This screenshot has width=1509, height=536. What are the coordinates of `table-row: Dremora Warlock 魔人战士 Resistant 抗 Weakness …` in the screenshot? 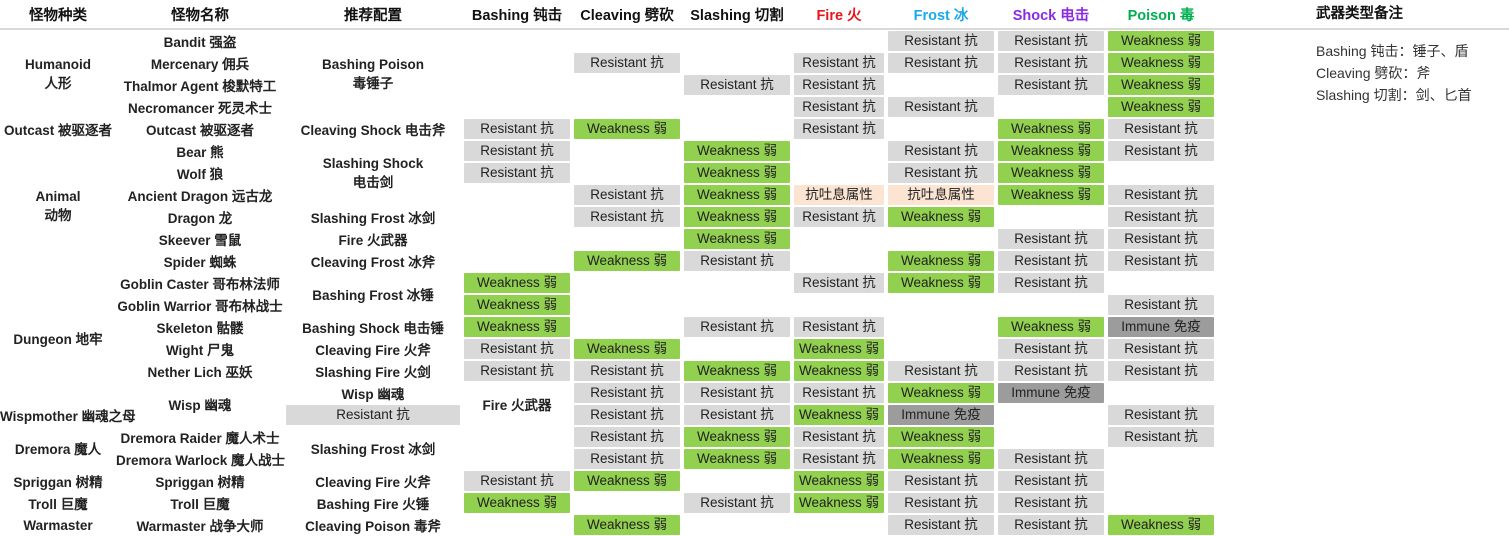 It's located at (608, 459).